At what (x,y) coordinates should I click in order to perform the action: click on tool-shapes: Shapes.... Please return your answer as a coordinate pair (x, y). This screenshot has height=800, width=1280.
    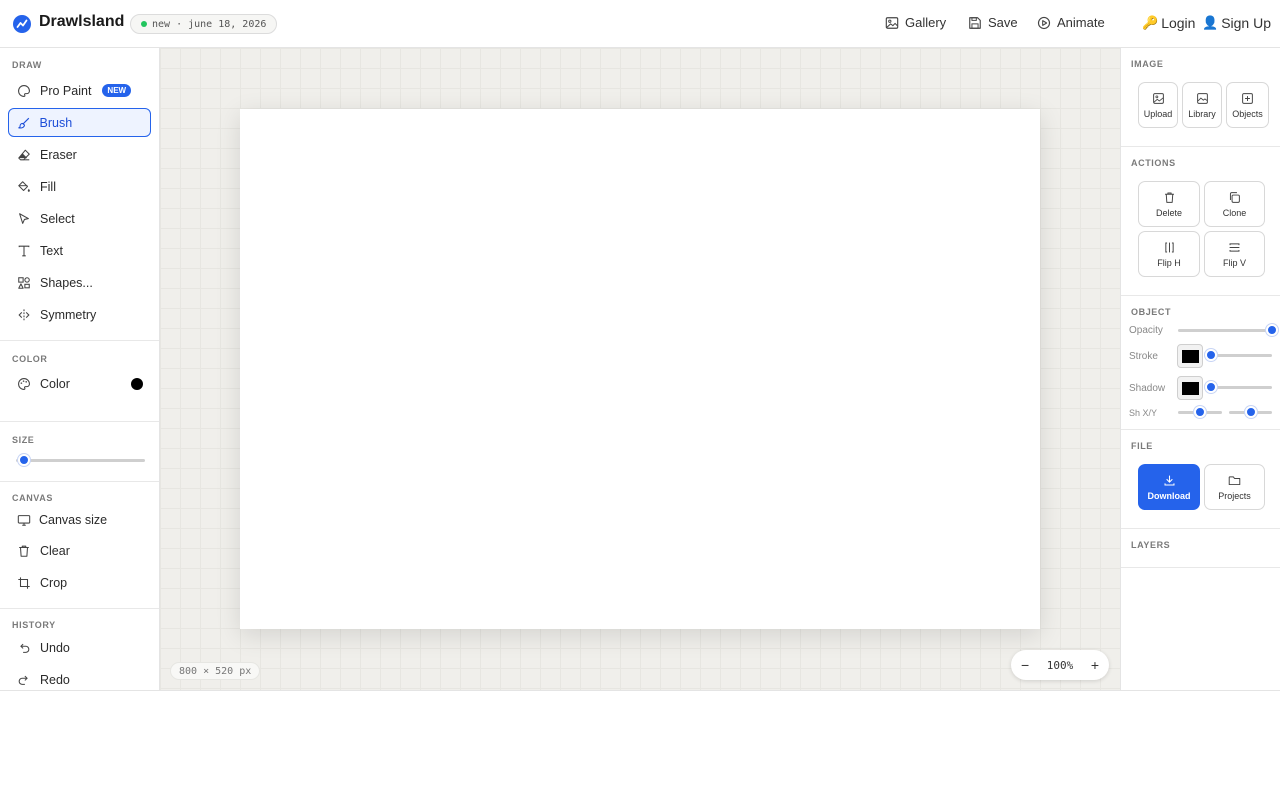
    Looking at the image, I should click on (79, 282).